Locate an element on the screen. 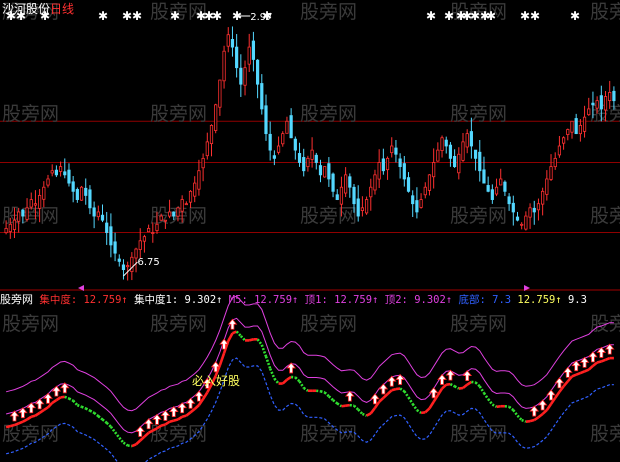 The height and width of the screenshot is (462, 620). low-price-marker: 6.75 is located at coordinates (148, 262).